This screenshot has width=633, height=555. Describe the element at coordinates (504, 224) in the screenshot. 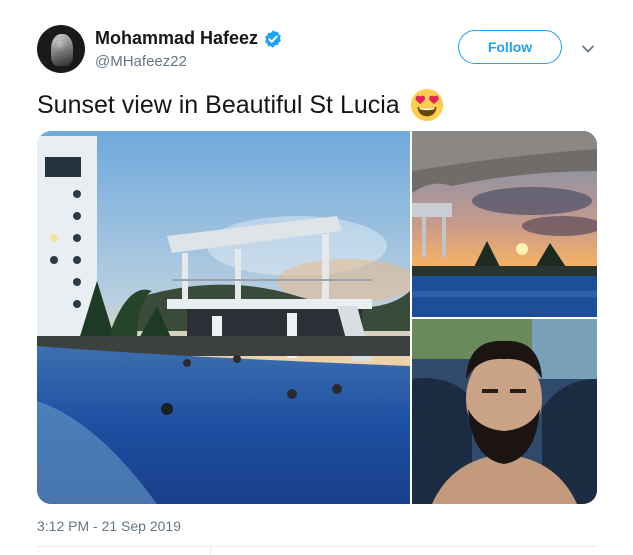

I see `photo-infinity-pool` at that location.